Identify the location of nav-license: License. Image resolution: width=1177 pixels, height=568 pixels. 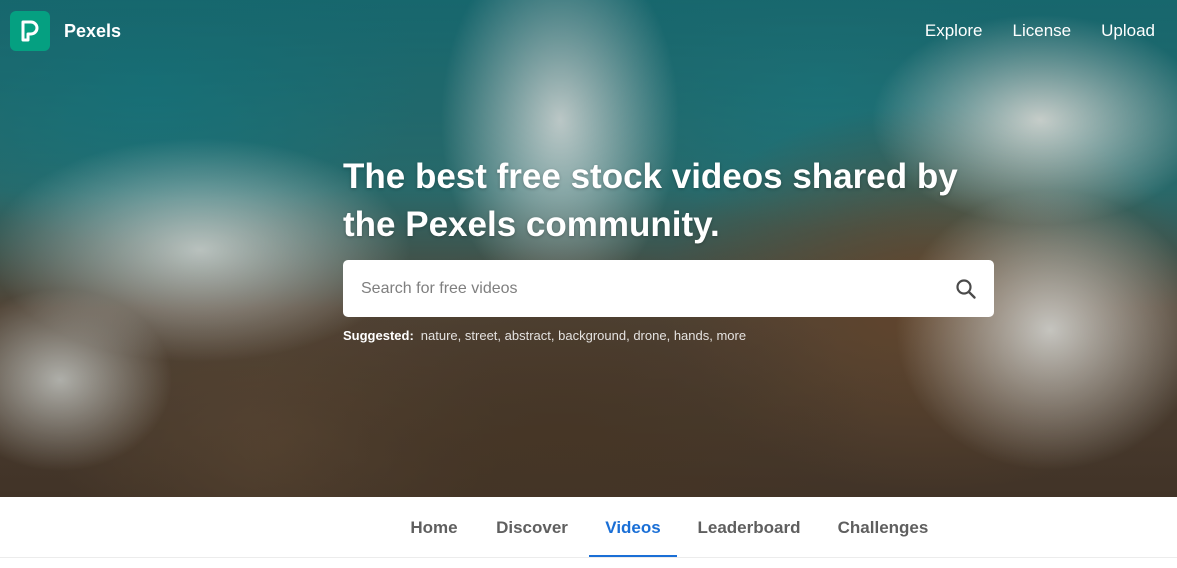
(1042, 31).